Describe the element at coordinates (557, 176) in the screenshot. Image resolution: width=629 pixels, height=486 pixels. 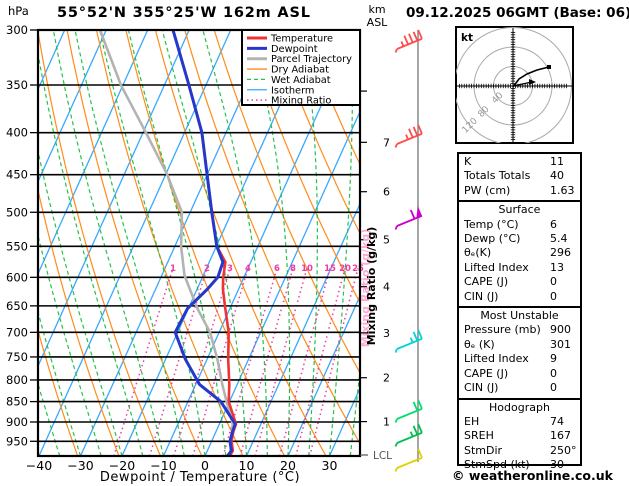
I see `panel-row-value: 40` at that location.